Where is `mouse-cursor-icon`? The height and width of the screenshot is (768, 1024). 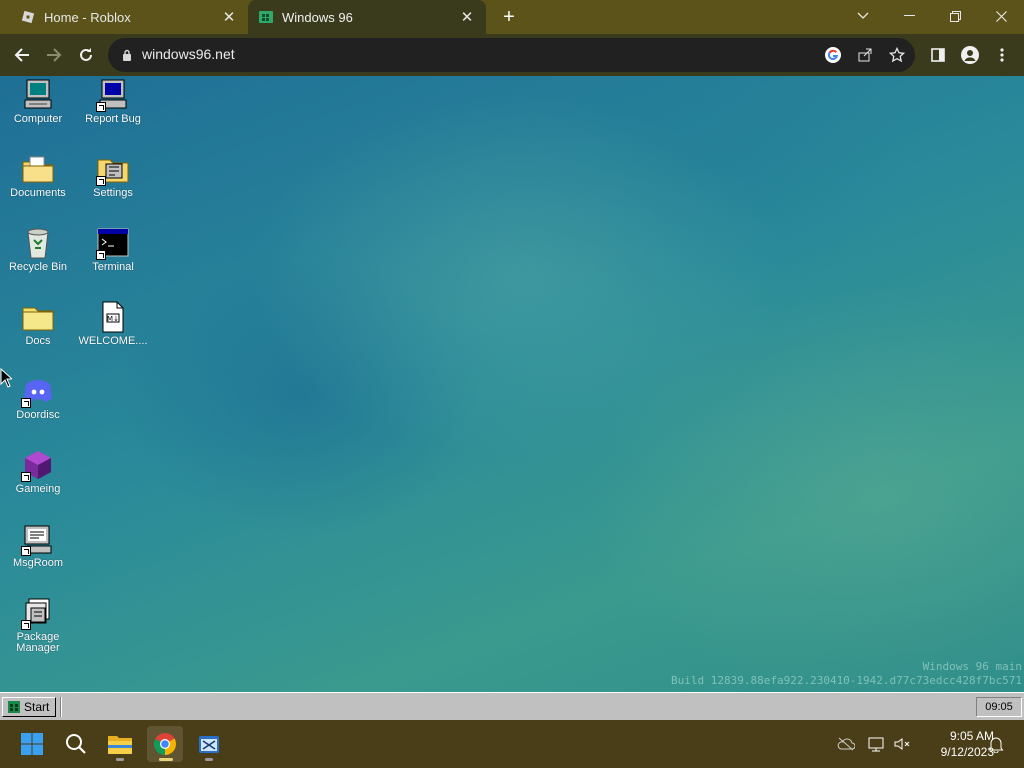 mouse-cursor-icon is located at coordinates (6, 378).